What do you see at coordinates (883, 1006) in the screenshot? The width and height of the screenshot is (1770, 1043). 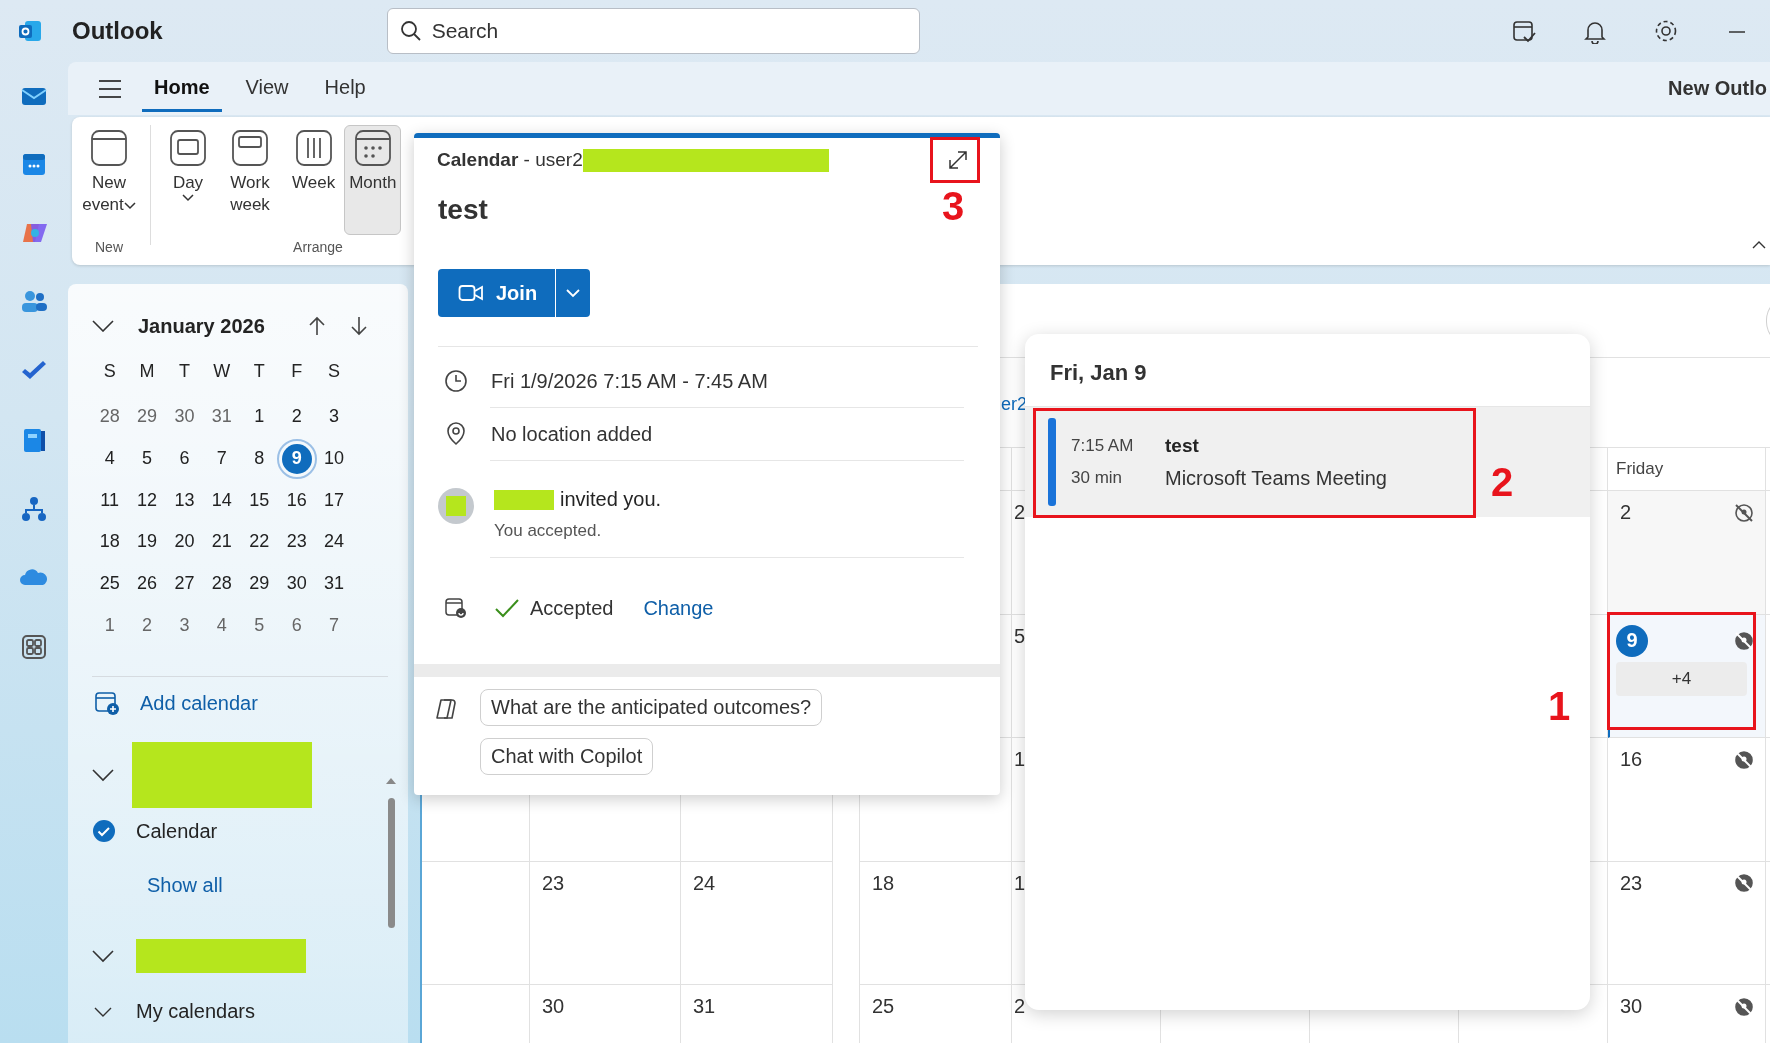 I see `day-number: 25` at bounding box center [883, 1006].